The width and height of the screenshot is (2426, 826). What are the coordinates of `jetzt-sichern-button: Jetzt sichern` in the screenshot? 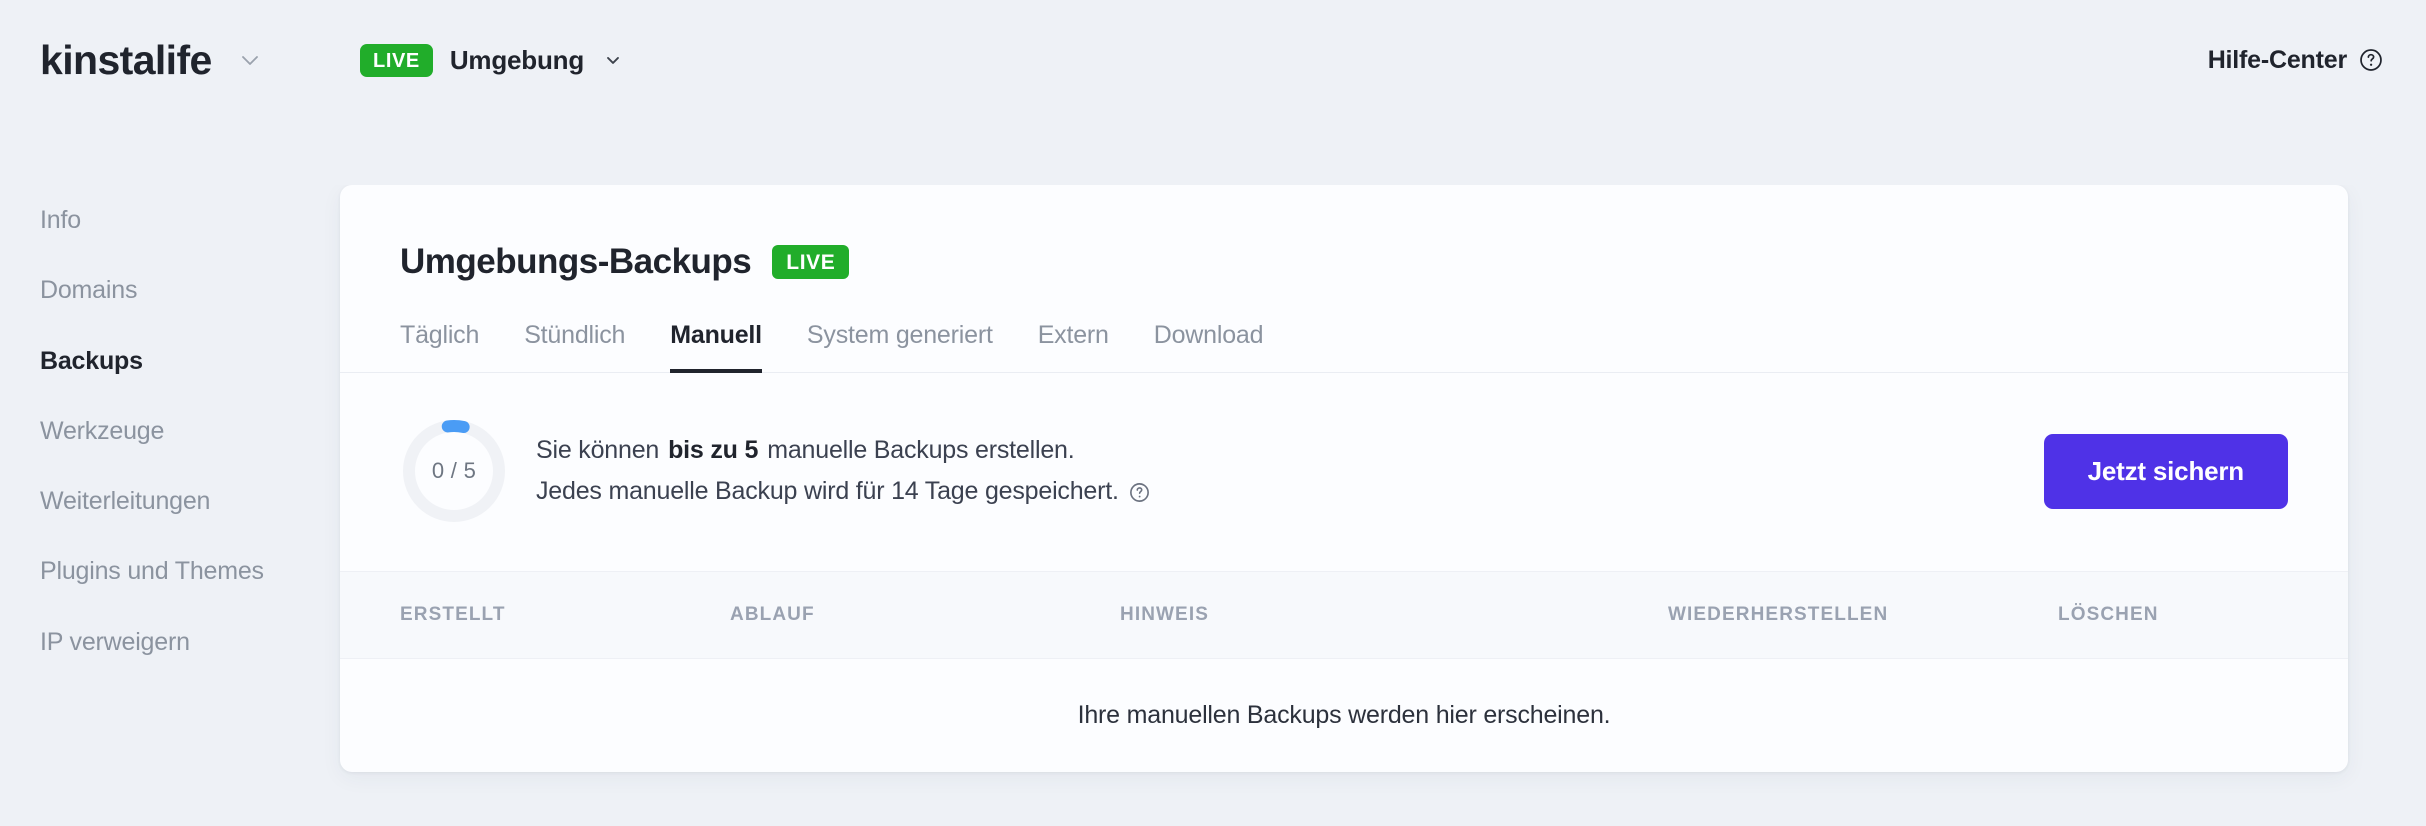 It's located at (2165, 471).